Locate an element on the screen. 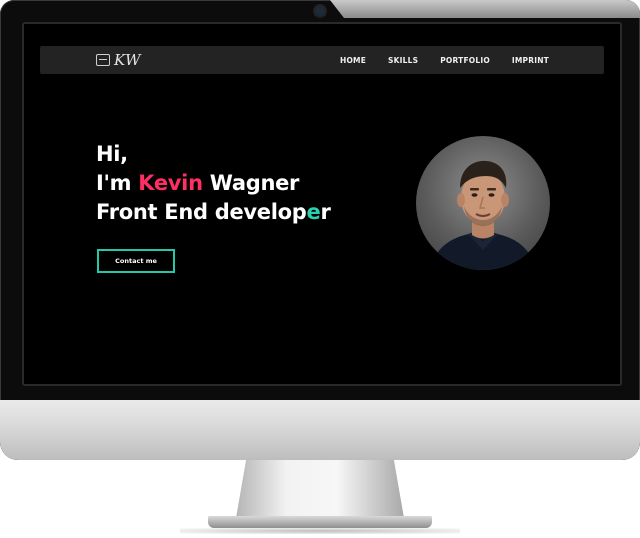 The height and width of the screenshot is (538, 640). greeting-text: Hi, is located at coordinates (112, 154).